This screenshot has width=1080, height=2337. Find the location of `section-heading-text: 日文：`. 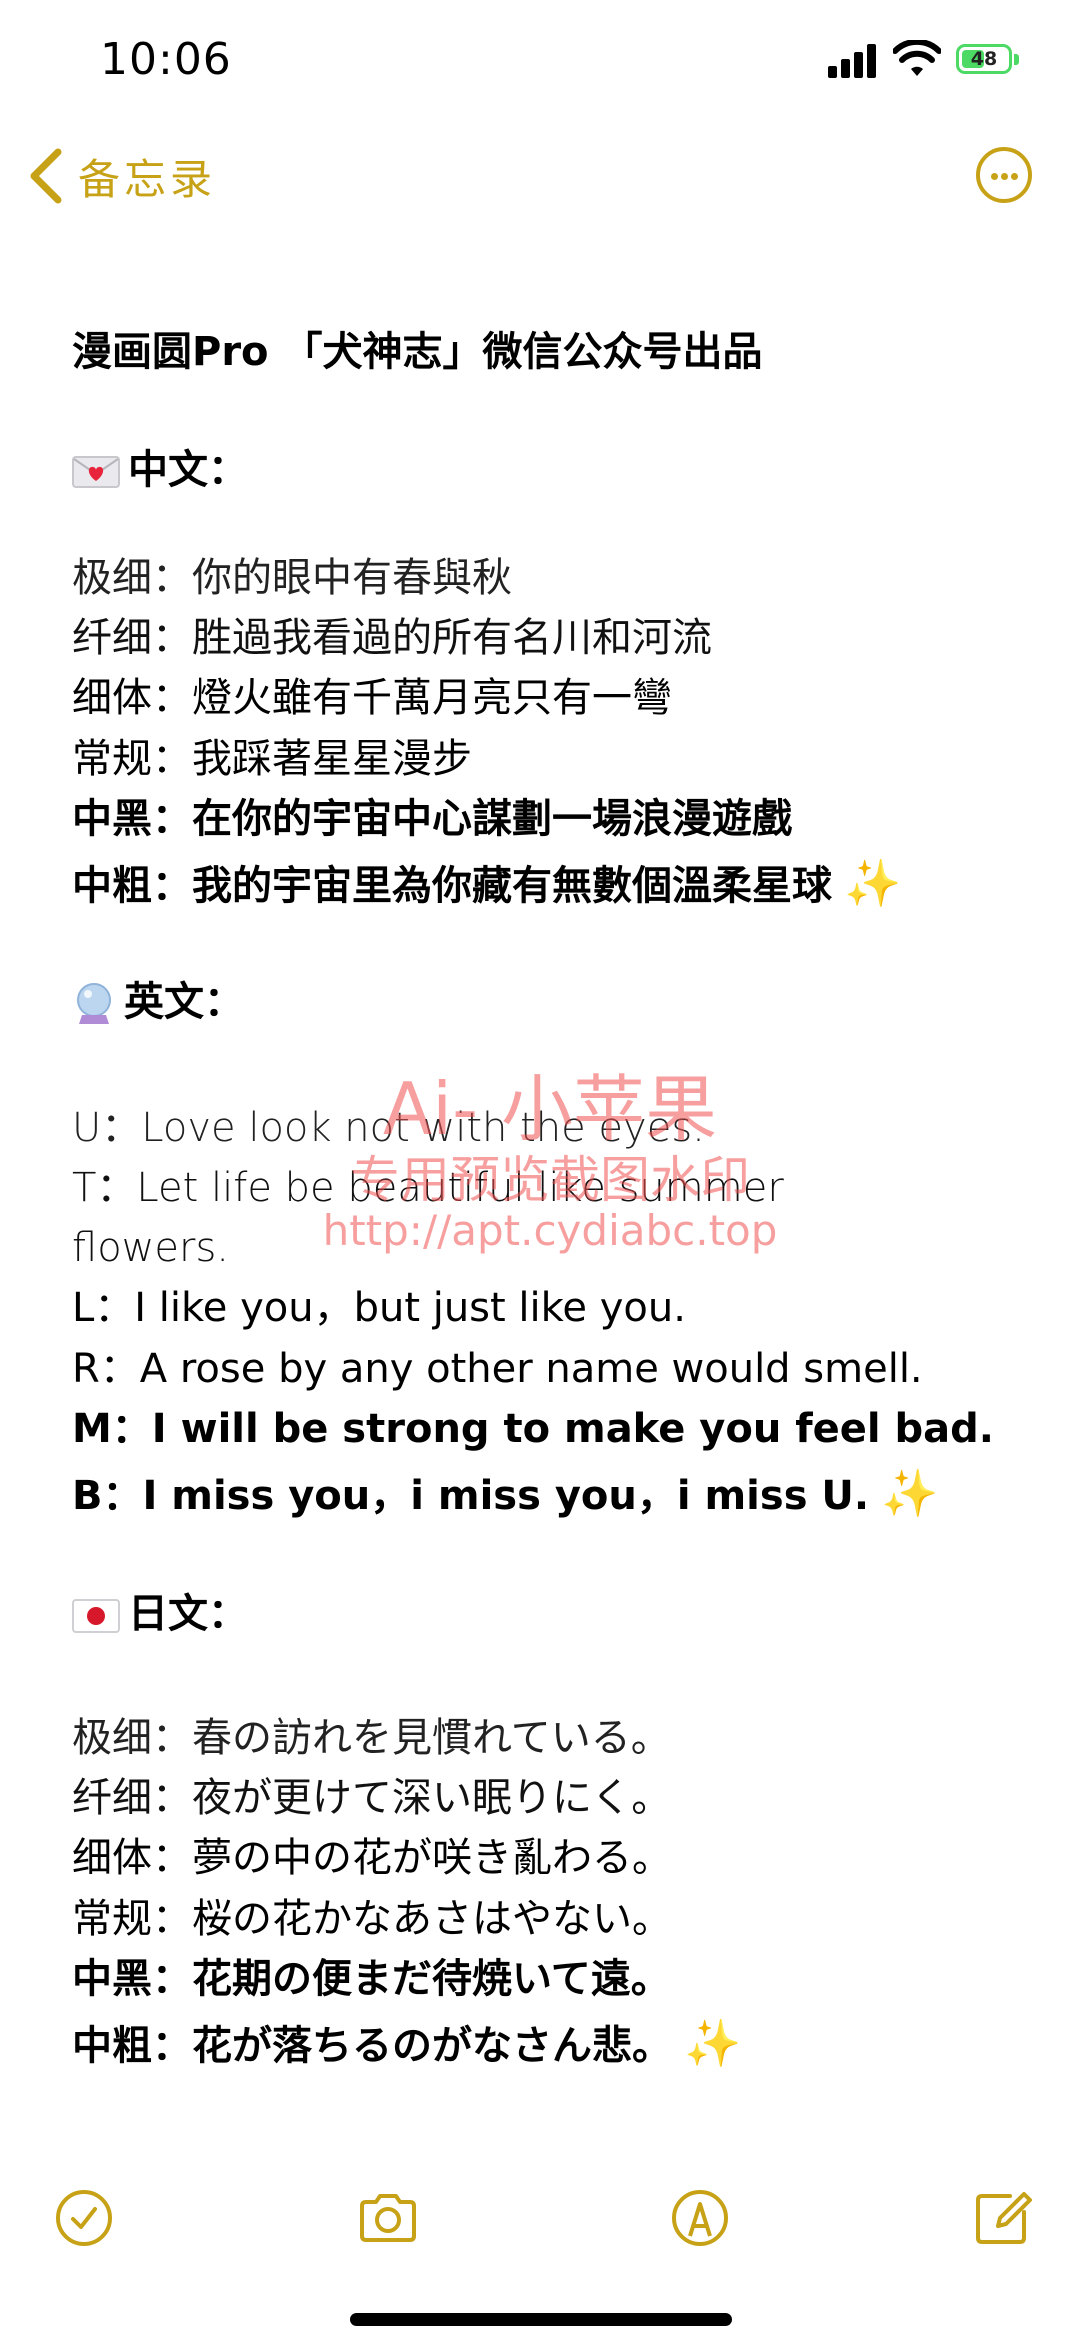

section-heading-text: 日文： is located at coordinates (188, 1614).